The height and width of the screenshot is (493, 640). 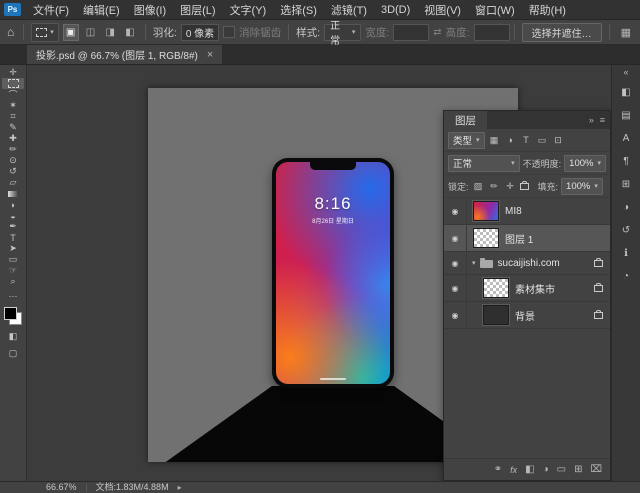 I want to click on eraser-tool: ▱, so click(x=13, y=182).